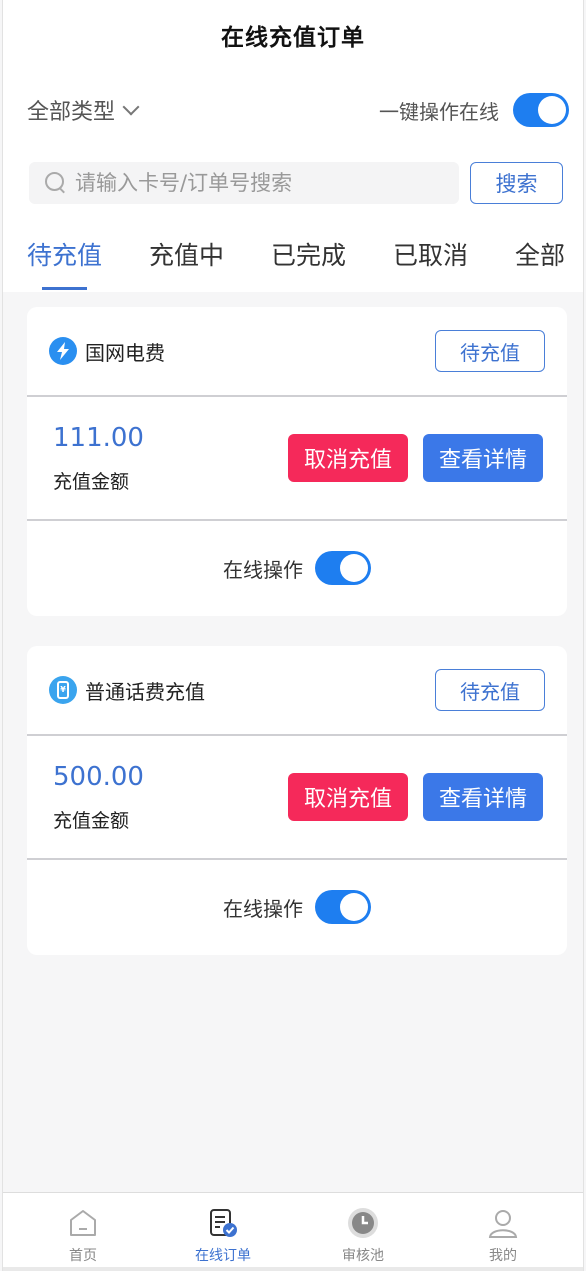  Describe the element at coordinates (260, 183) in the screenshot. I see `search-input` at that location.